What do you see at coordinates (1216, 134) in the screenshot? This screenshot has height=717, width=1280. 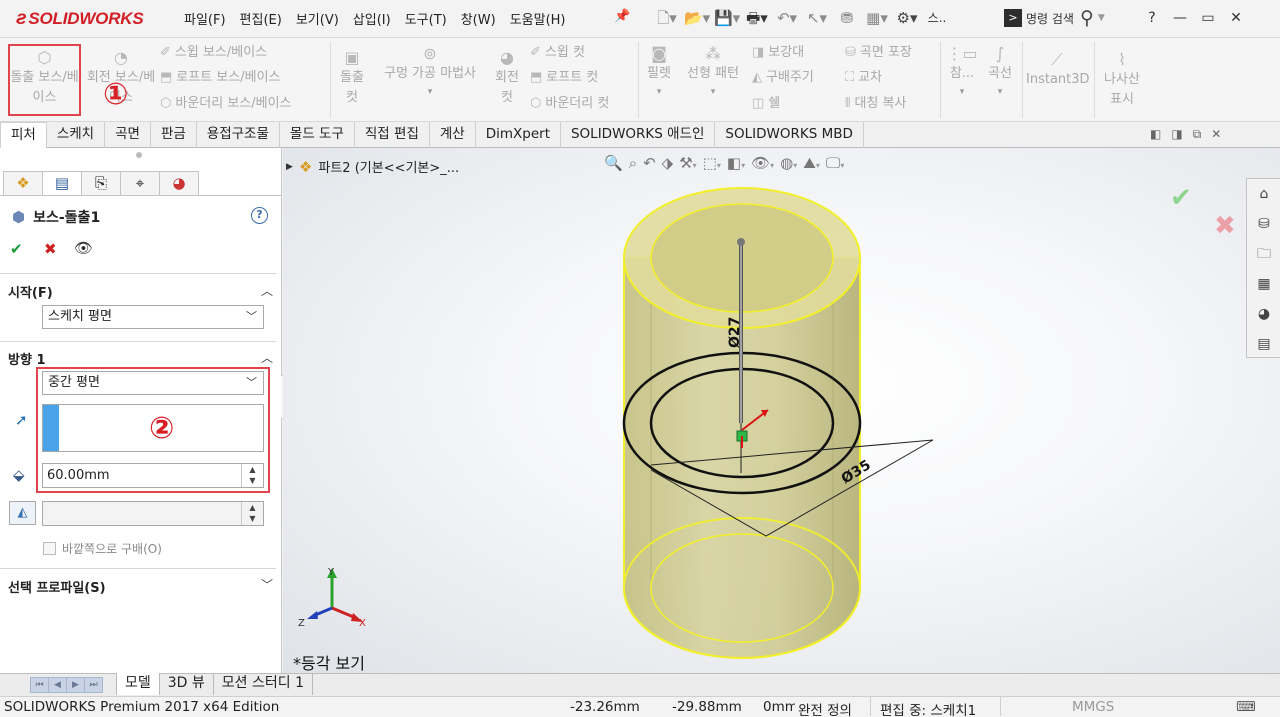 I see `close-doc-icon: ✕` at bounding box center [1216, 134].